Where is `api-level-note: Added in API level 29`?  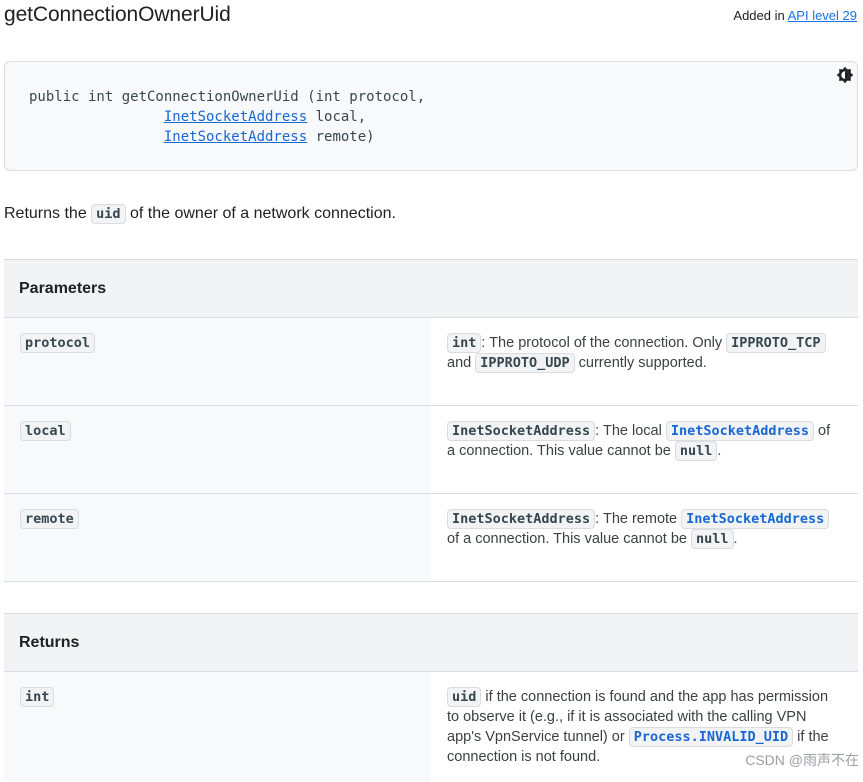
api-level-note: Added in API level 29 is located at coordinates (795, 16).